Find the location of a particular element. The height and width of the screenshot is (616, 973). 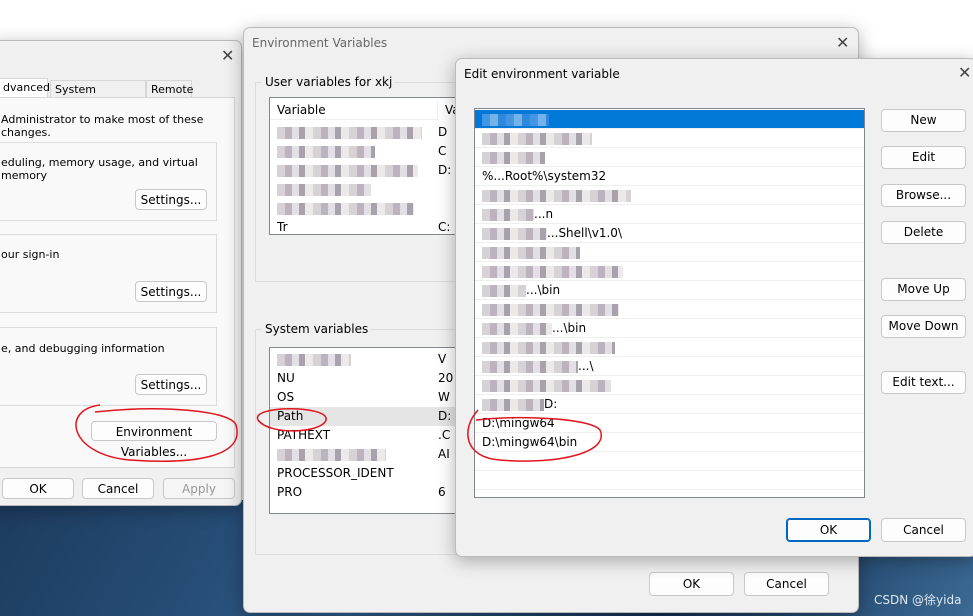

annotation-env-button is located at coordinates (156, 433).